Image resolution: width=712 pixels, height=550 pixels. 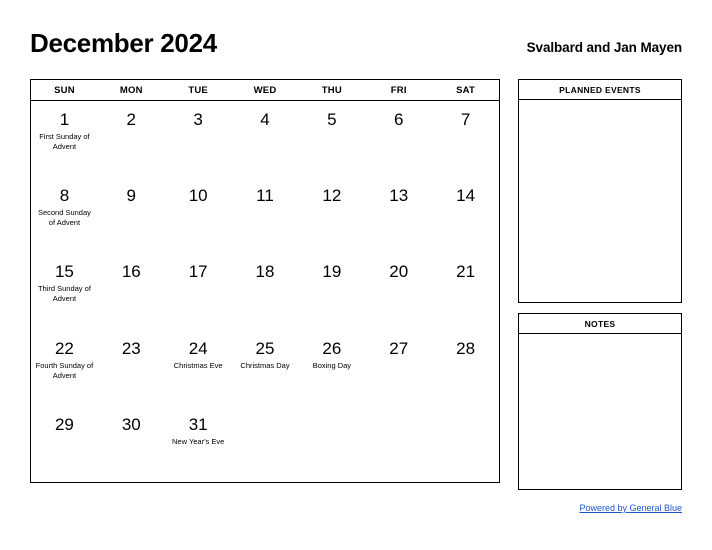 What do you see at coordinates (131, 424) in the screenshot?
I see `day-number: 30` at bounding box center [131, 424].